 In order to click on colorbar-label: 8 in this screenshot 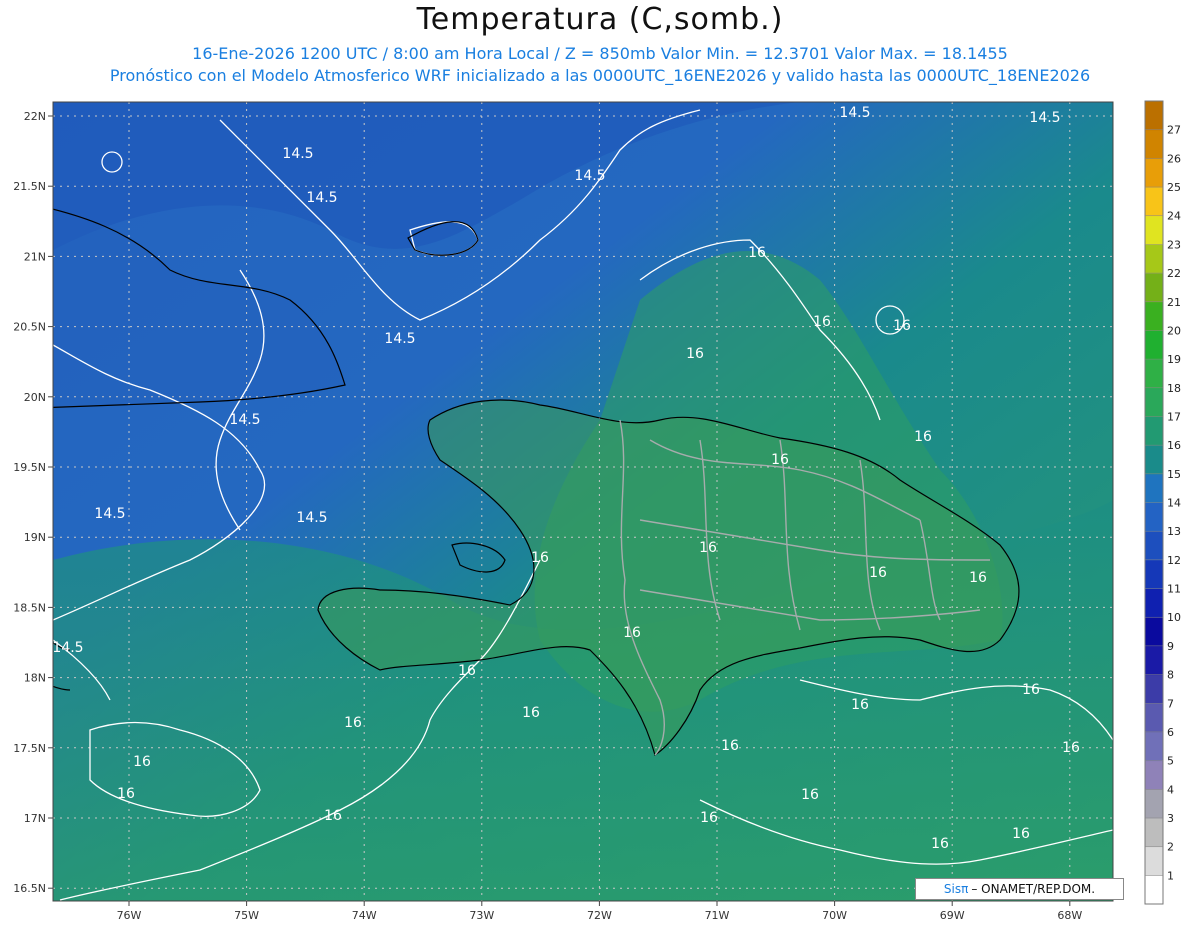, I will do `click(1170, 675)`.